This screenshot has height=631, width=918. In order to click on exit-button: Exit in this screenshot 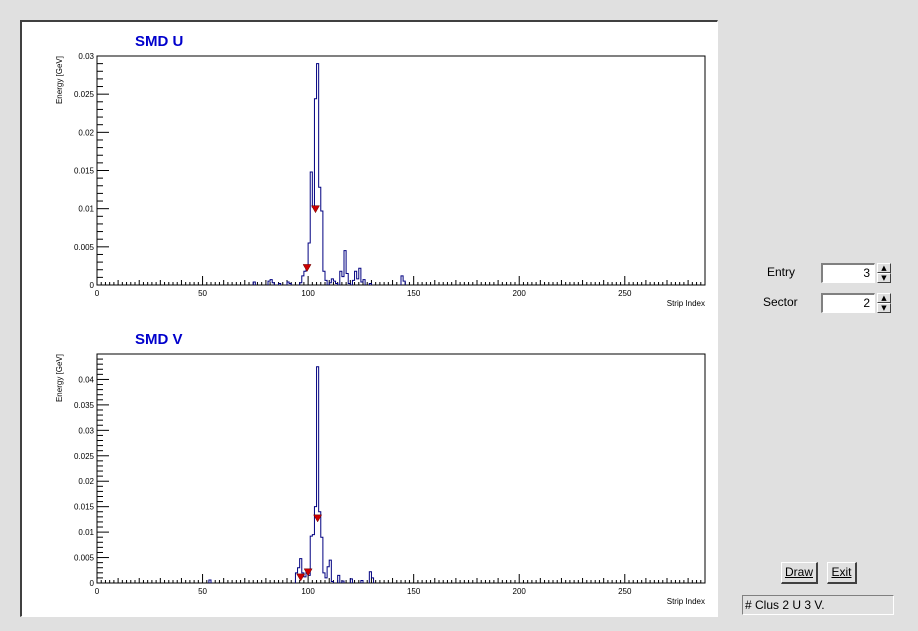, I will do `click(842, 573)`.